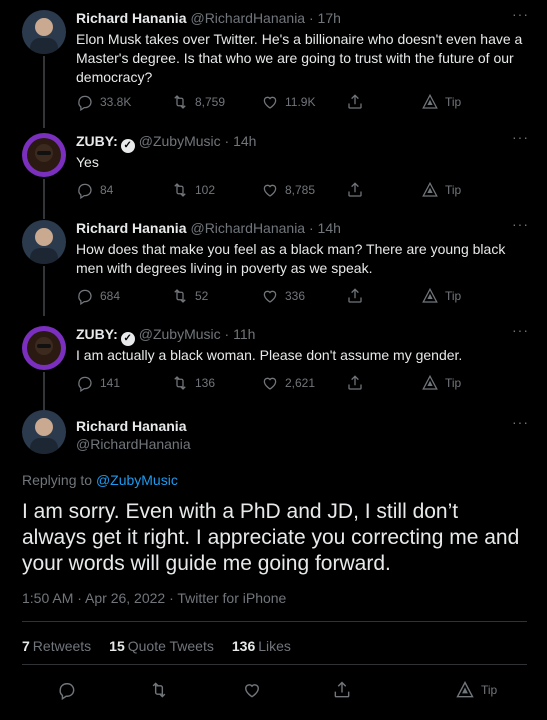 Image resolution: width=547 pixels, height=720 pixels. I want to click on retweets-stat: 7 Retweets, so click(56, 646).